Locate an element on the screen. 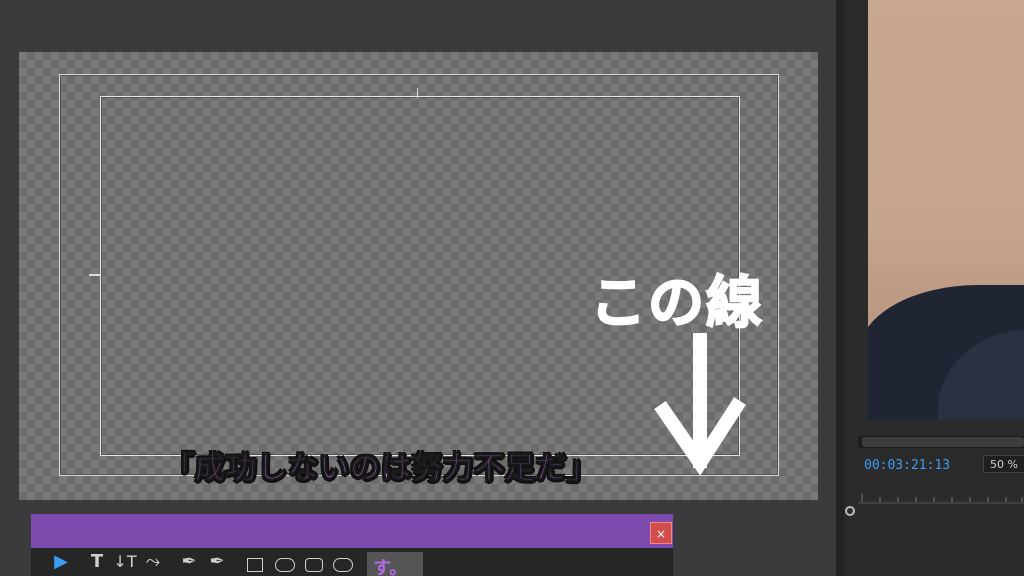 This screenshot has height=576, width=1024. dialog-toolbar: ▶ T ↓T ⤳ ✒ ✒ す。 is located at coordinates (352, 562).